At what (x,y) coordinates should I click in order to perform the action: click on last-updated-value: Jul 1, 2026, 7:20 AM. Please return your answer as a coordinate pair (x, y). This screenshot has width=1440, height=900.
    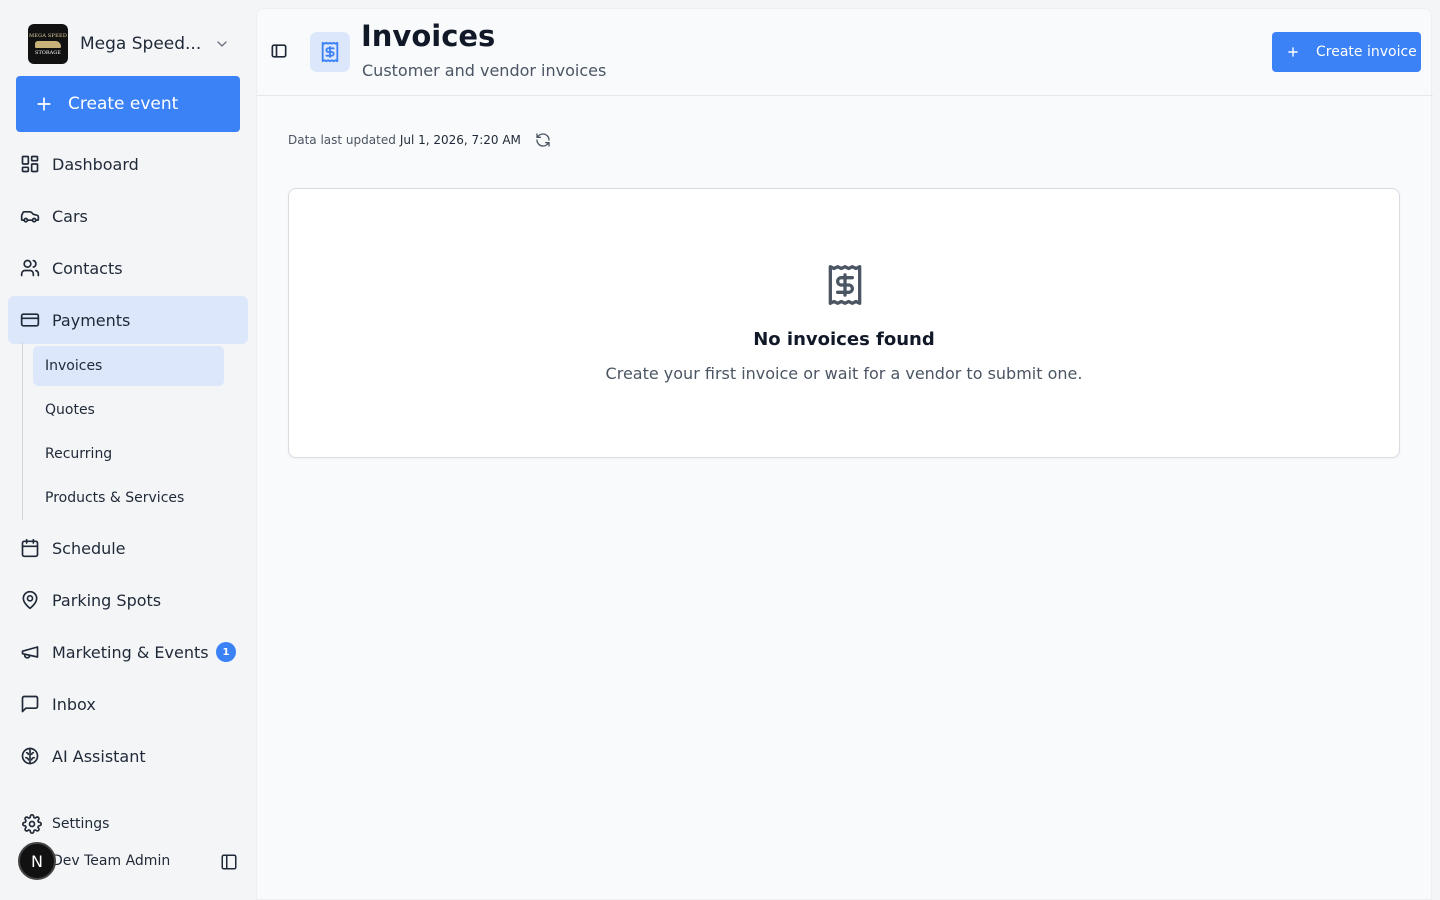
    Looking at the image, I should click on (460, 140).